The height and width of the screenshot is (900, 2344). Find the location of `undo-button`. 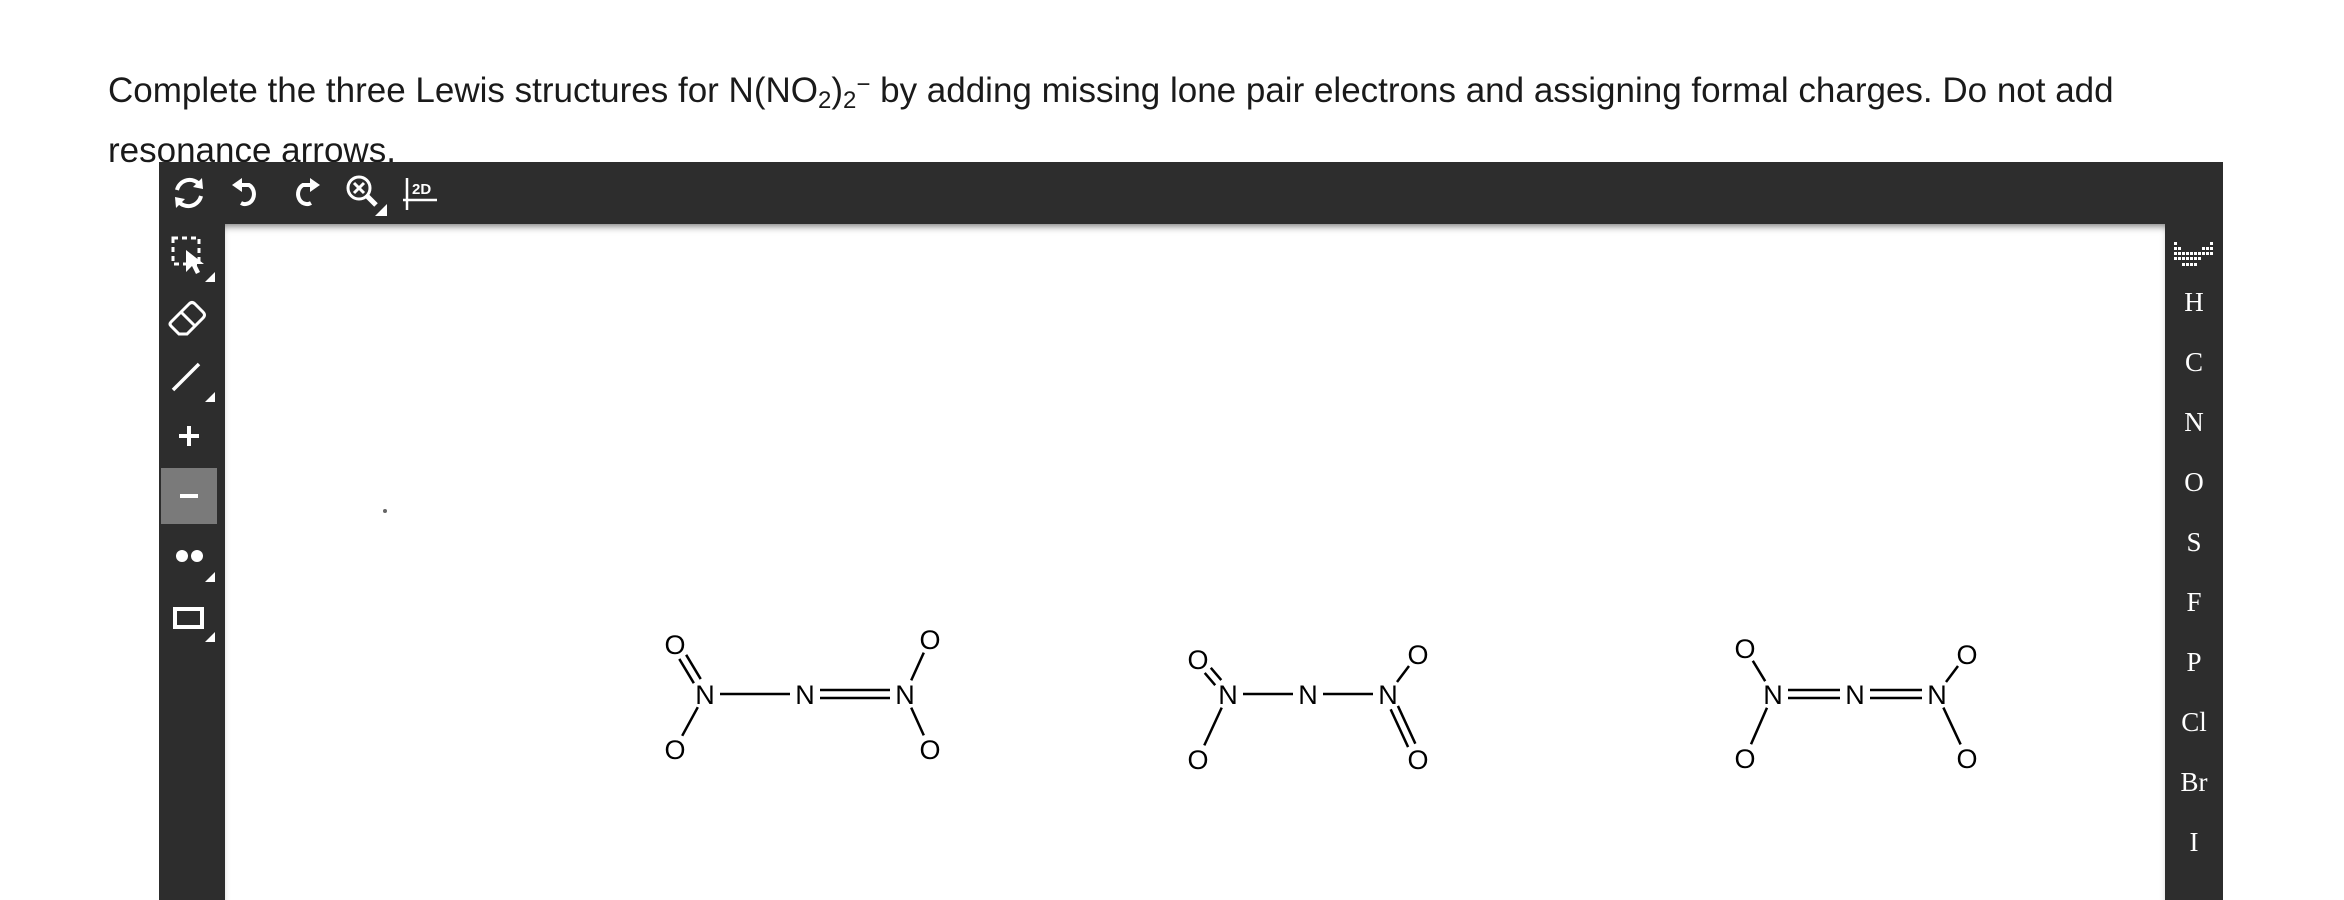

undo-button is located at coordinates (247, 193).